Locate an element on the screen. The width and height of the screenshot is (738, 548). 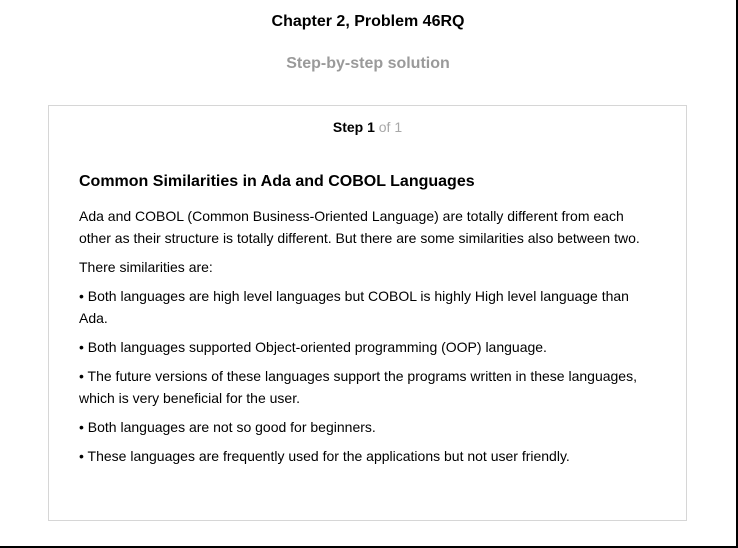
solution-subtitle: Step-by-step solution is located at coordinates (368, 63).